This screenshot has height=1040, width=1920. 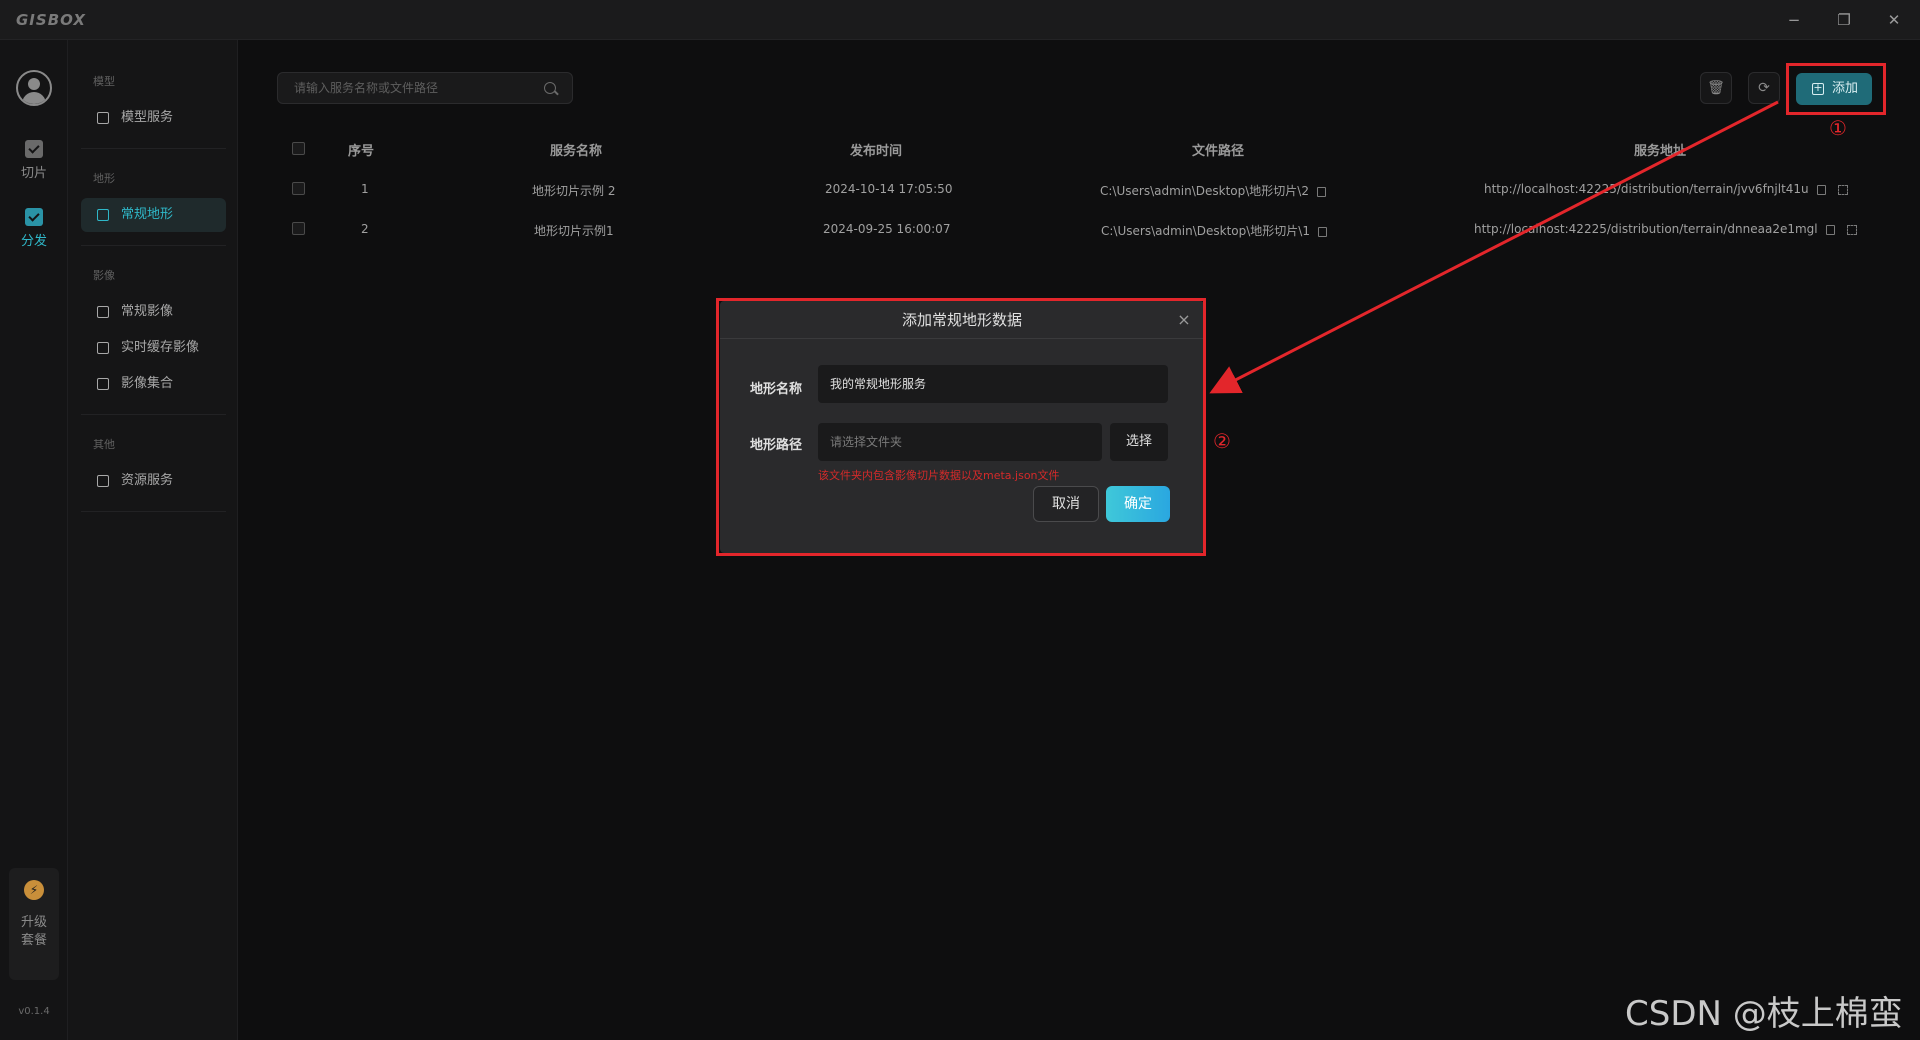 What do you see at coordinates (104, 178) in the screenshot?
I see `nav-group-title: 地形` at bounding box center [104, 178].